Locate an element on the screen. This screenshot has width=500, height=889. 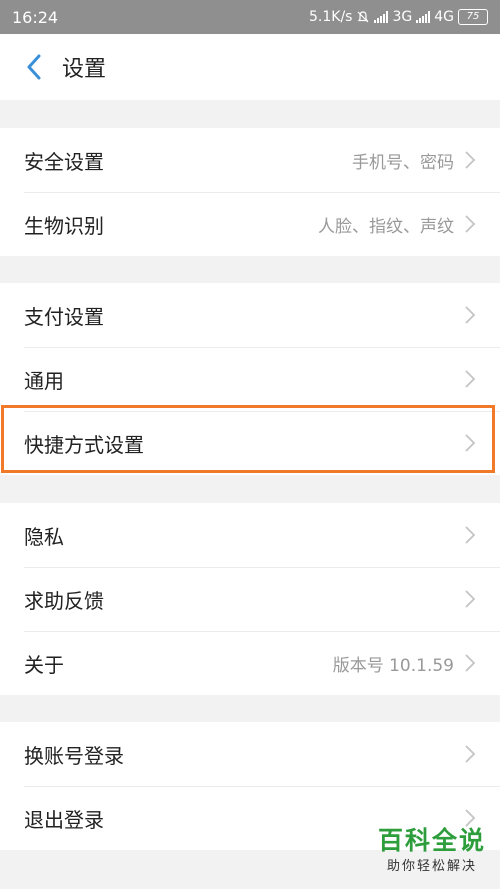
item-label: 换账号登录 is located at coordinates (74, 755).